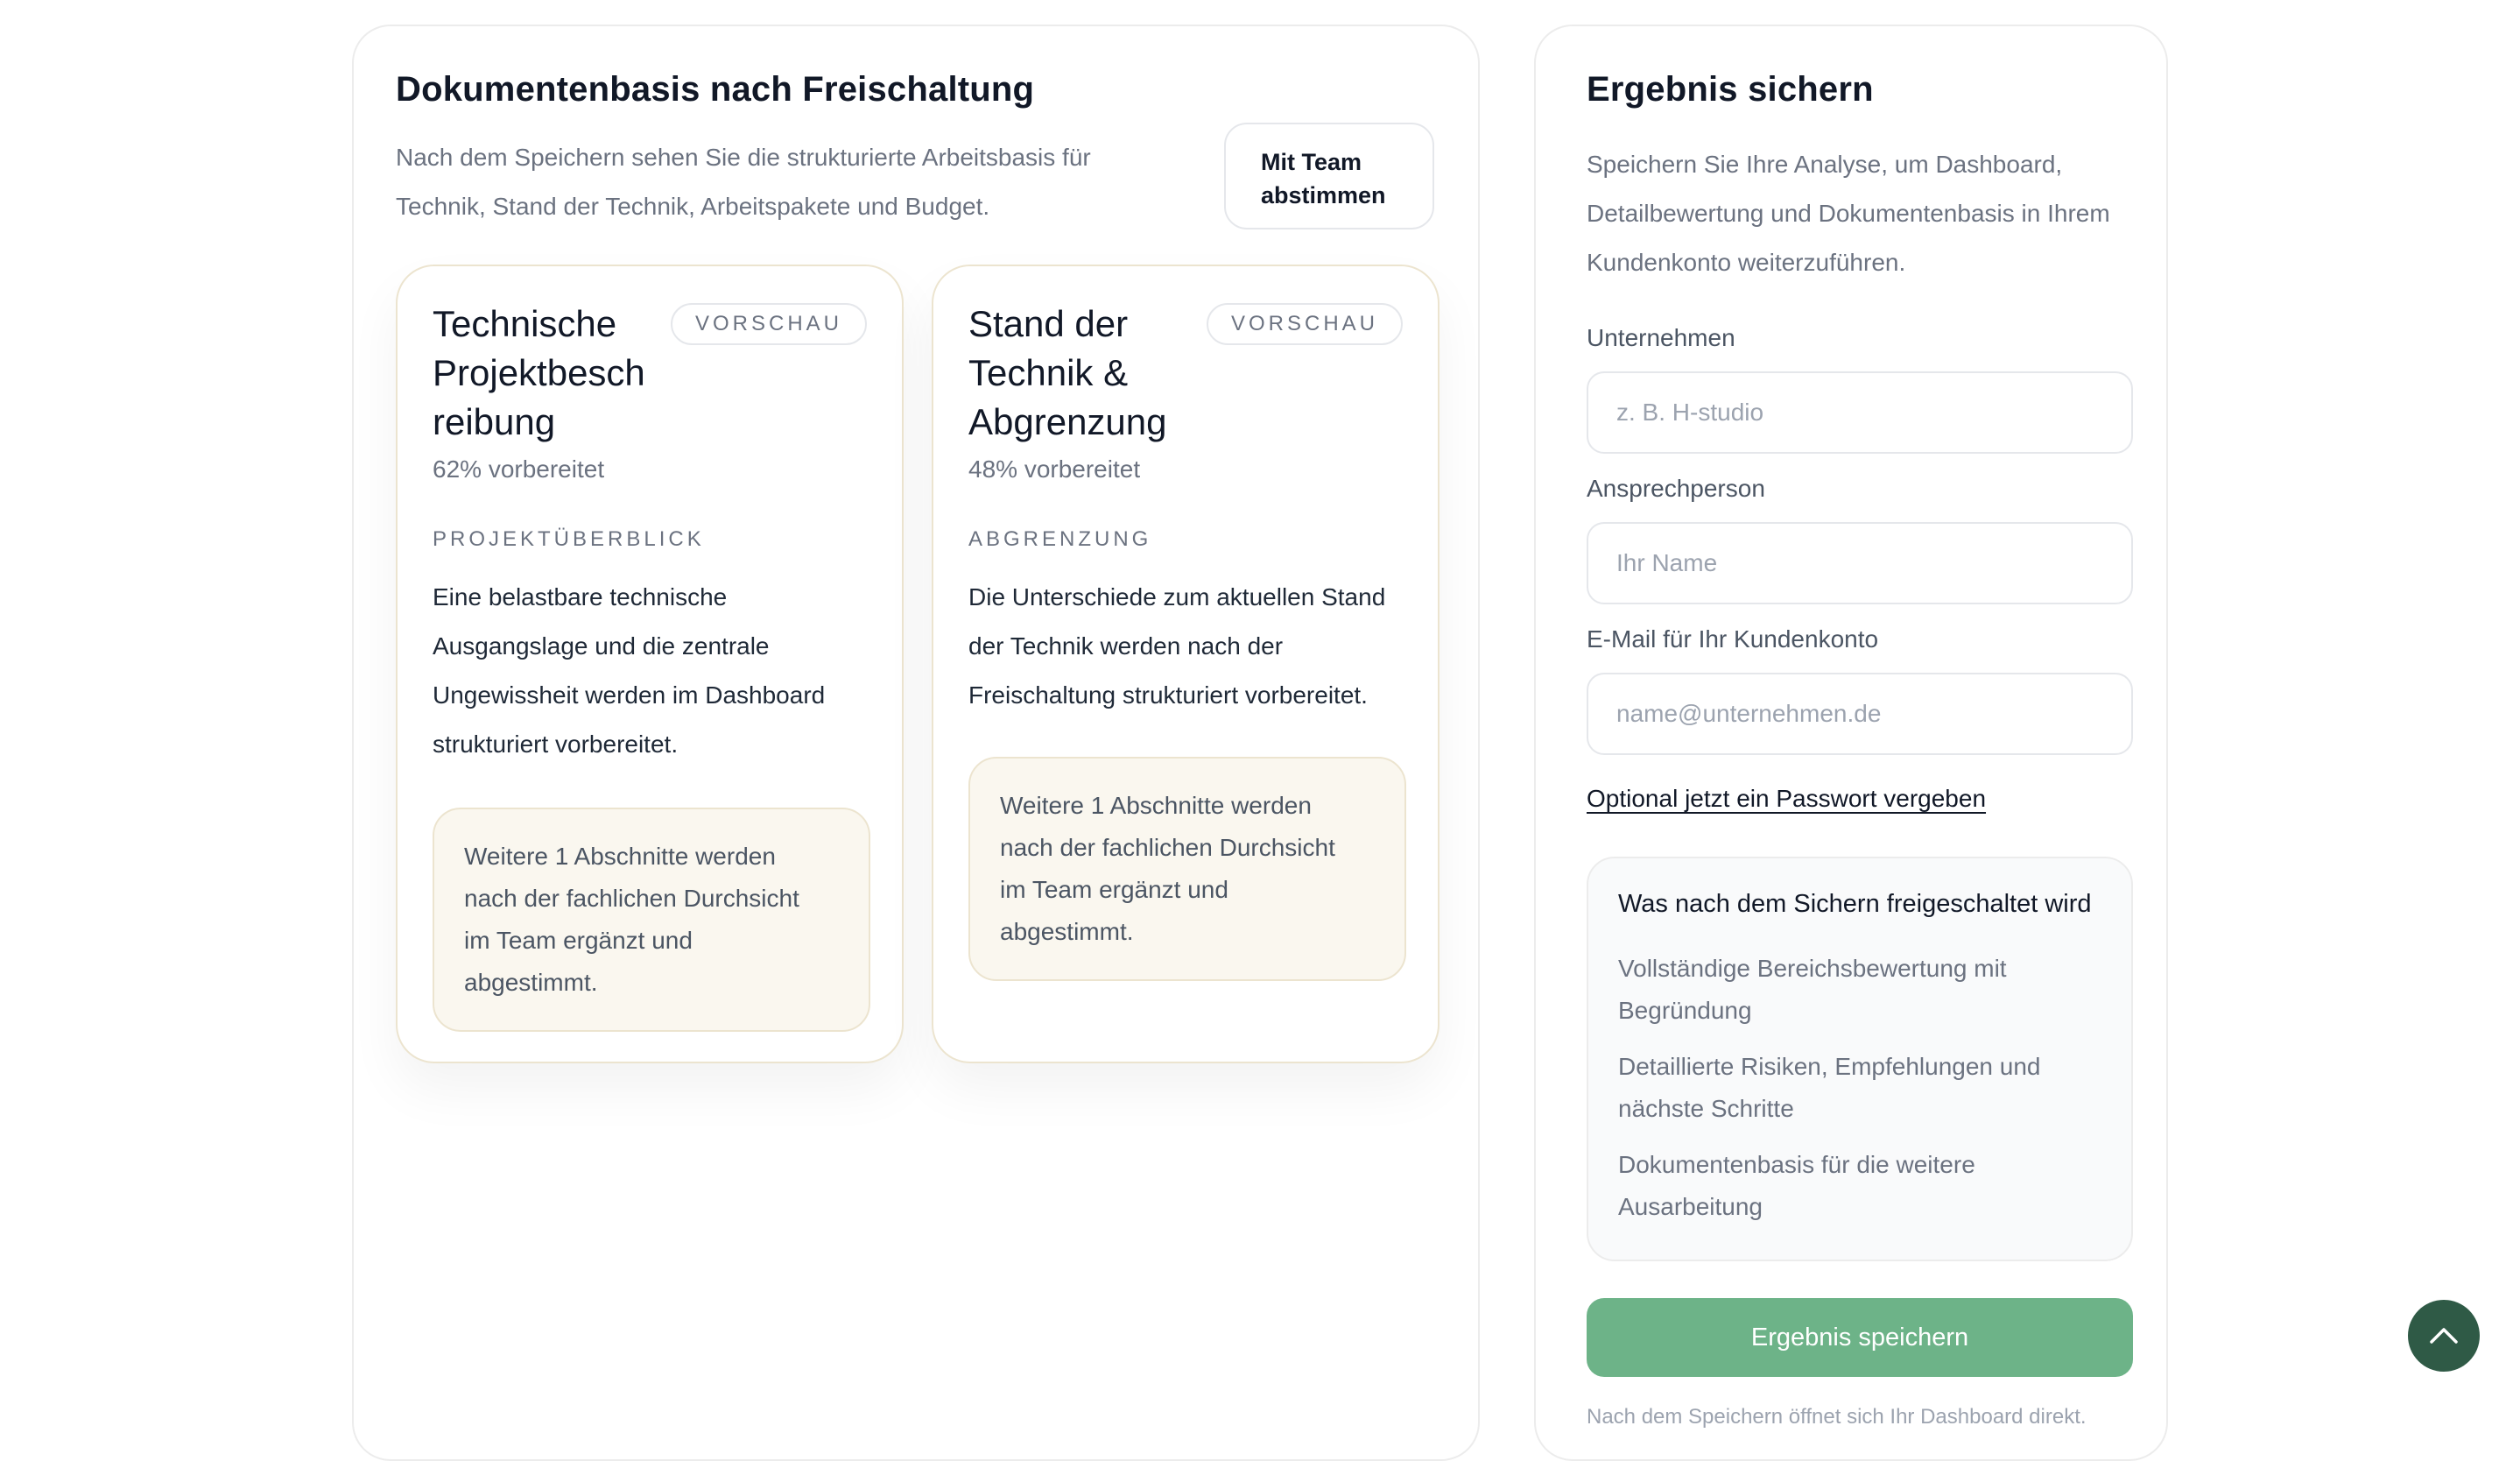  What do you see at coordinates (1690, 1206) in the screenshot?
I see `unlock-item-line: Ausarbeitung` at bounding box center [1690, 1206].